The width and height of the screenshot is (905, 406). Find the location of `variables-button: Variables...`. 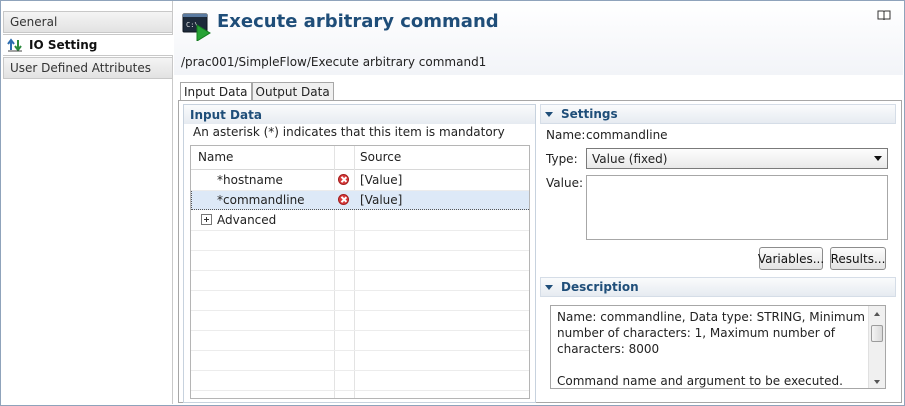

variables-button: Variables... is located at coordinates (791, 258).